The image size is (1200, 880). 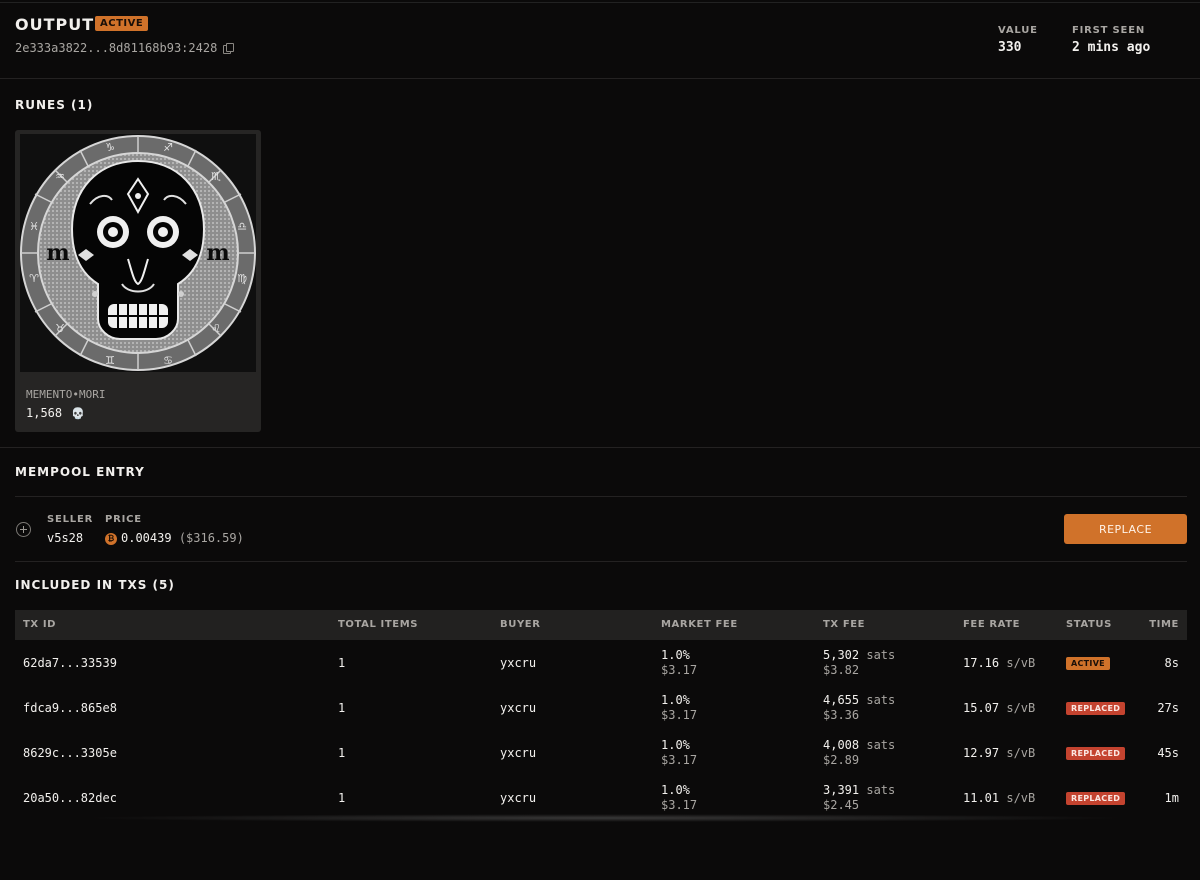 I want to click on tx-id: 62da7...33539, so click(x=70, y=663).